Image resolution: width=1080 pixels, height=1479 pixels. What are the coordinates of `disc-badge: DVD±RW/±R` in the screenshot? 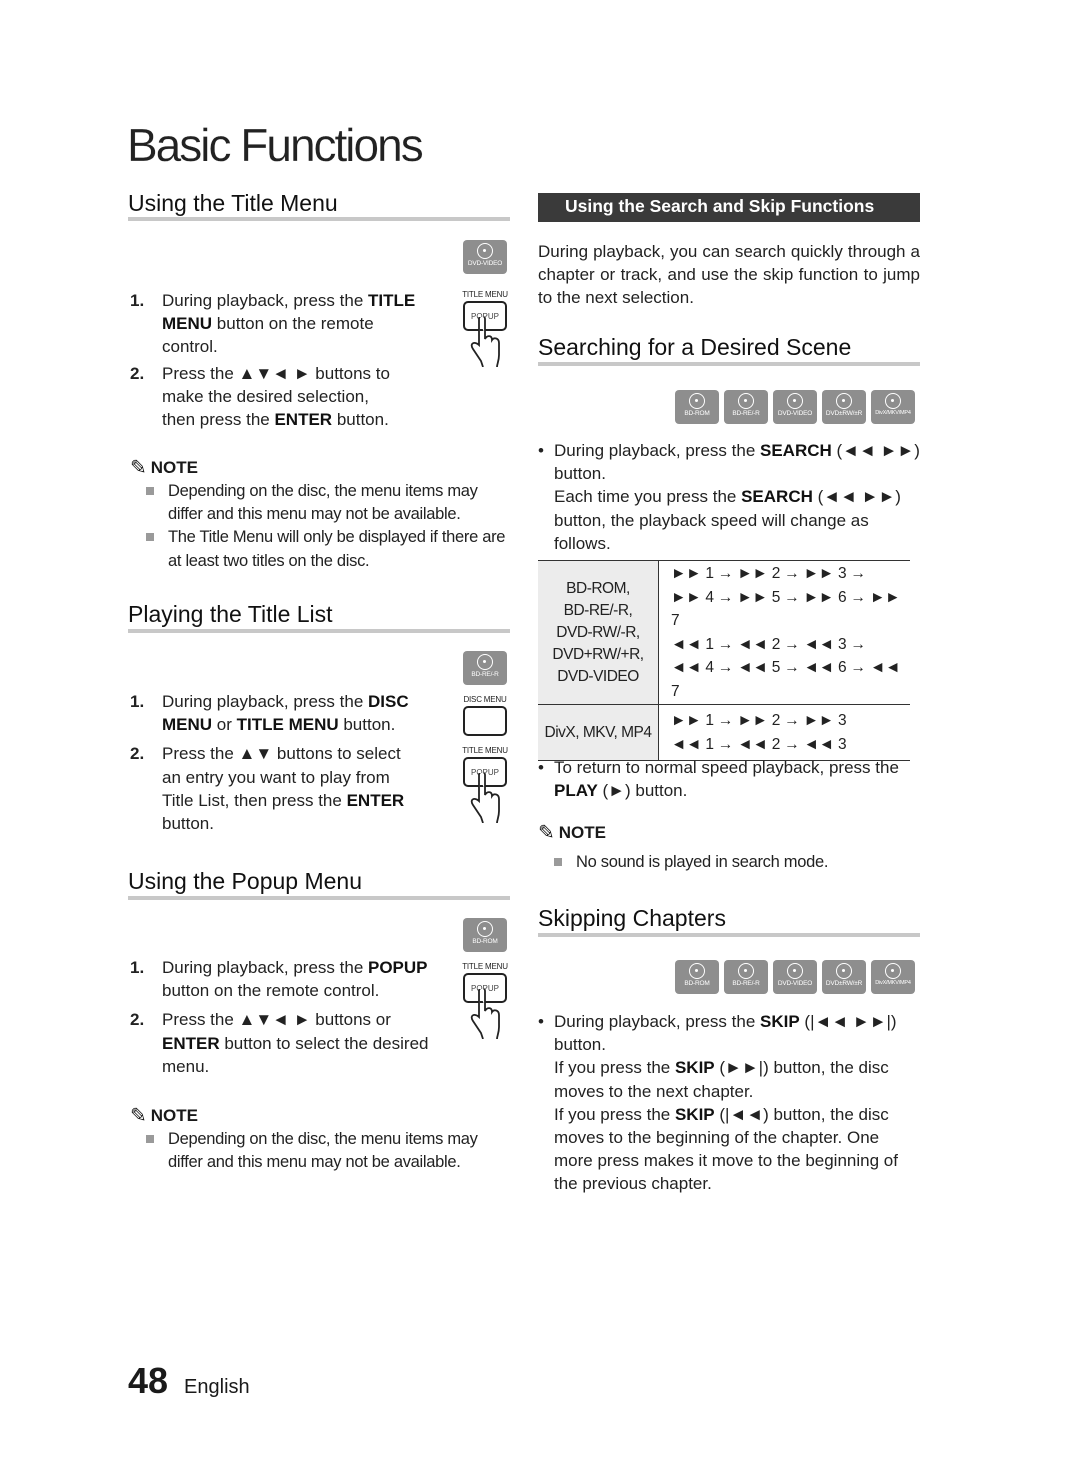 It's located at (844, 407).